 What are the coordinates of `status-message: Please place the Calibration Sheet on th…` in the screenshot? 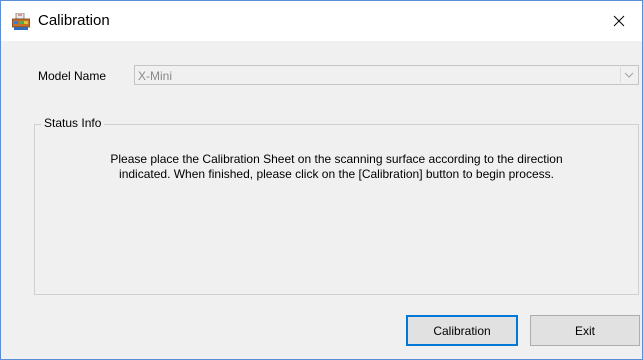 It's located at (336, 167).